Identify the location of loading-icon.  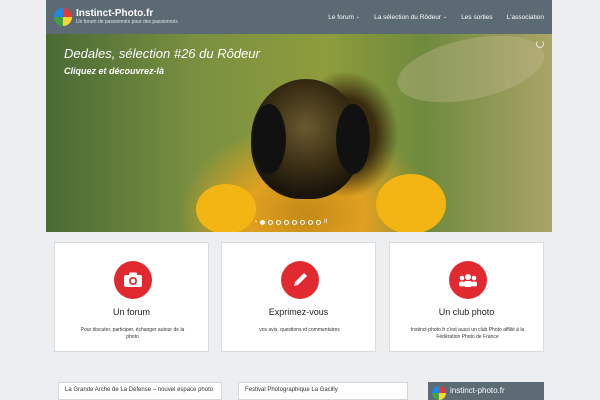
(540, 44).